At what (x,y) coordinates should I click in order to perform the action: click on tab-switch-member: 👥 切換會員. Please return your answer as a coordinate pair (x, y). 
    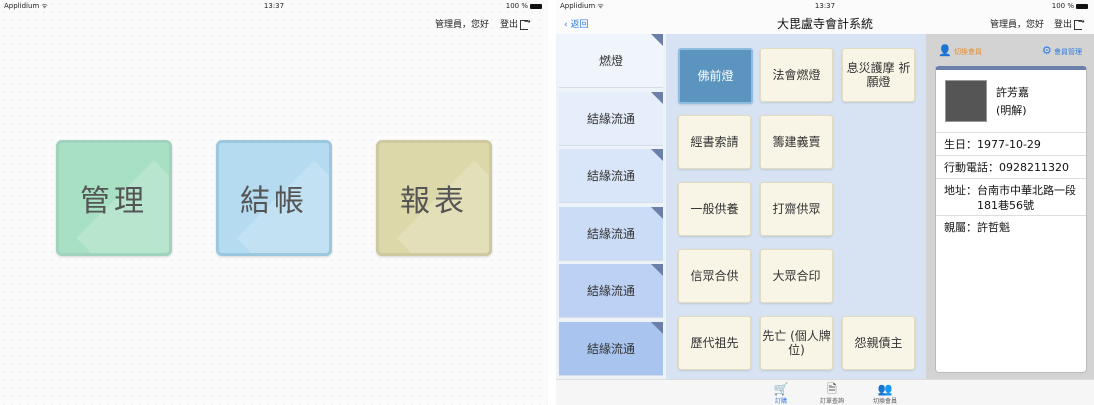
    Looking at the image, I should click on (885, 393).